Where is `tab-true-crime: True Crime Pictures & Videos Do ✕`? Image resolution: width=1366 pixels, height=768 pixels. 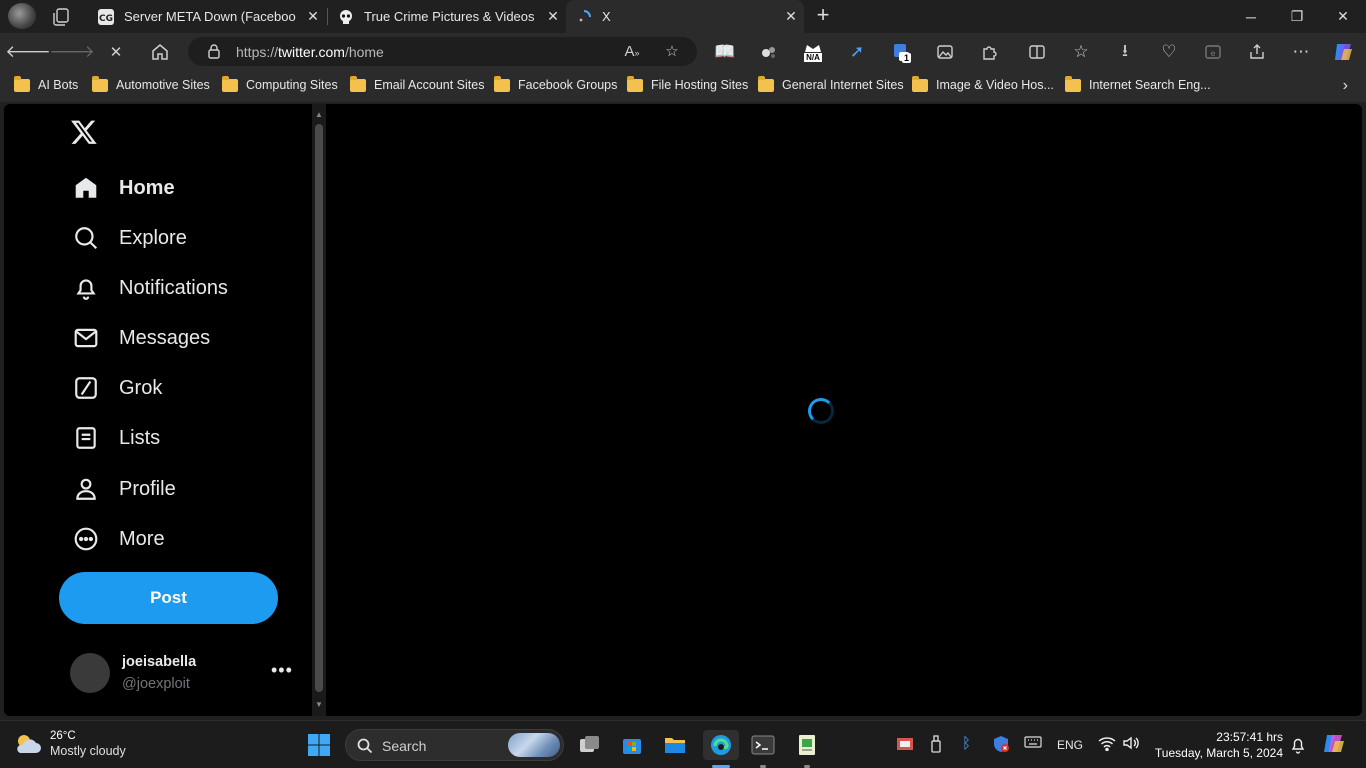 tab-true-crime: True Crime Pictures & Videos Do ✕ is located at coordinates (447, 16).